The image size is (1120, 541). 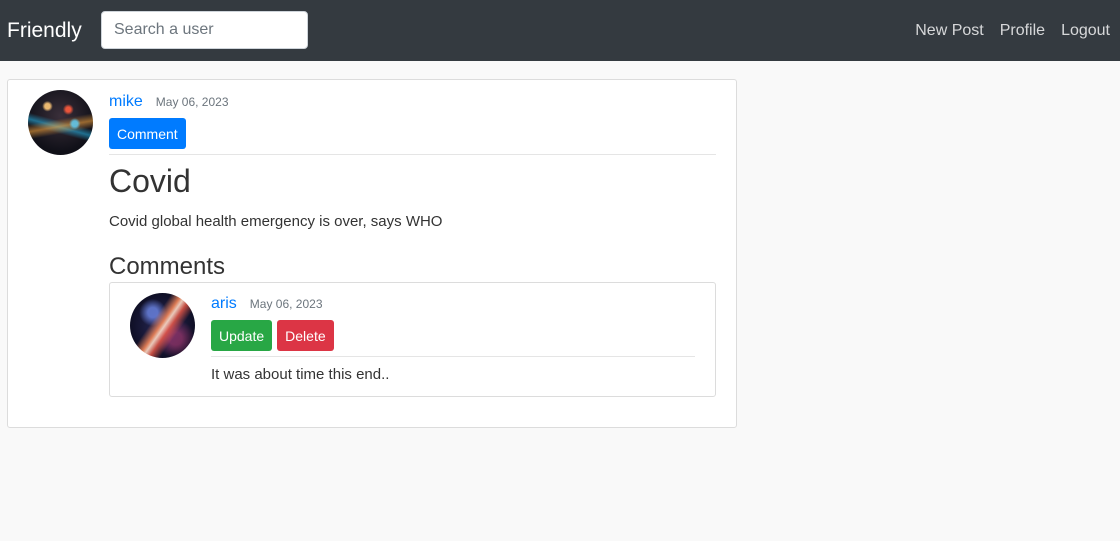 I want to click on nav-link-logout: Logout, so click(x=1085, y=31).